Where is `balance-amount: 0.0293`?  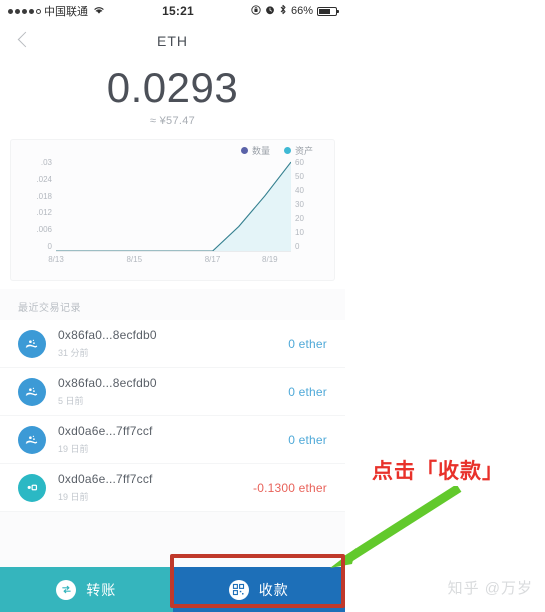
balance-amount: 0.0293 is located at coordinates (172, 87).